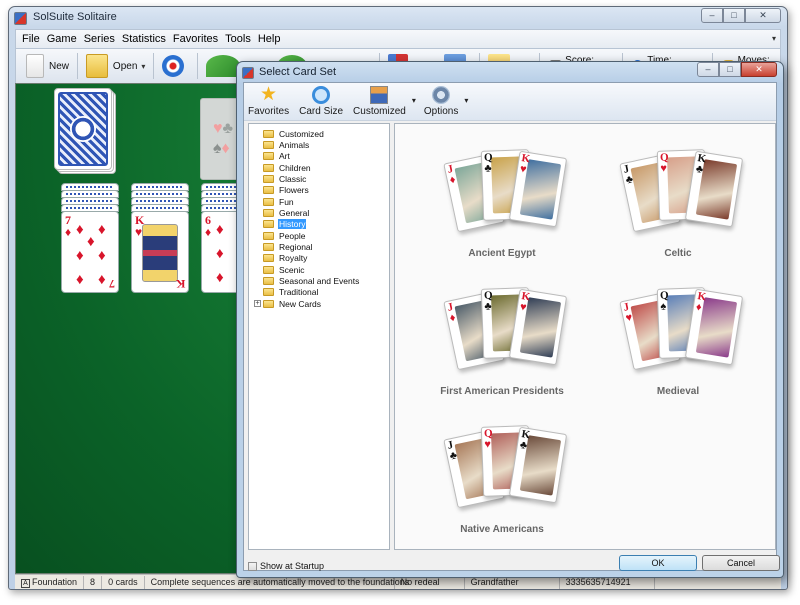  What do you see at coordinates (683, 194) in the screenshot?
I see `card-fan-preview: J ♣ Q ♥ K ♣` at bounding box center [683, 194].